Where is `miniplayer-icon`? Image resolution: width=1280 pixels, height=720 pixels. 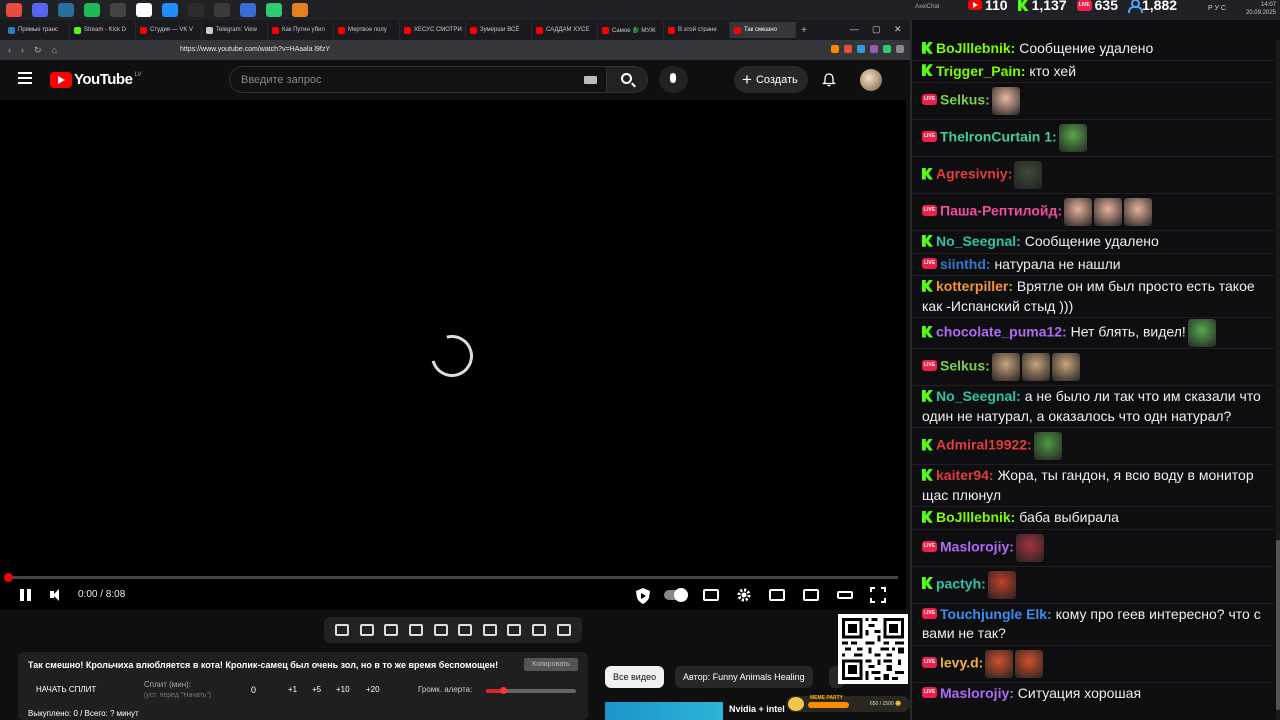
miniplayer-icon is located at coordinates (777, 595).